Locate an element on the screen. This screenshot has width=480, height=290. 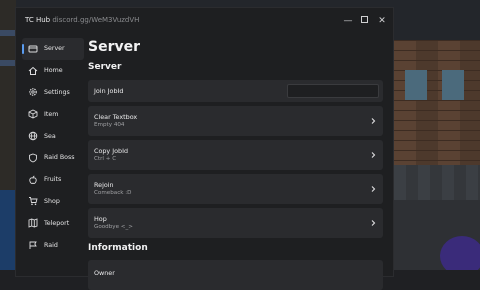
sidebar-item-server: Server is located at coordinates (53, 49).